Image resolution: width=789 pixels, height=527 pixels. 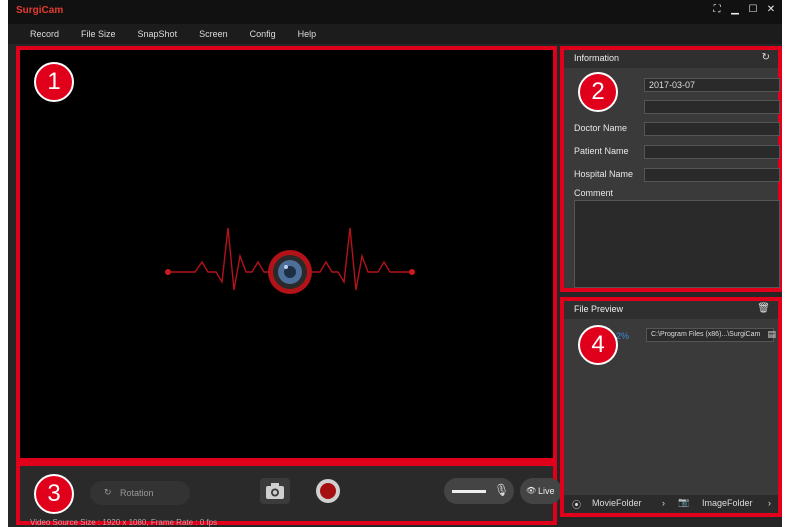 I want to click on doctor-label: Doctor Name, so click(x=601, y=128).